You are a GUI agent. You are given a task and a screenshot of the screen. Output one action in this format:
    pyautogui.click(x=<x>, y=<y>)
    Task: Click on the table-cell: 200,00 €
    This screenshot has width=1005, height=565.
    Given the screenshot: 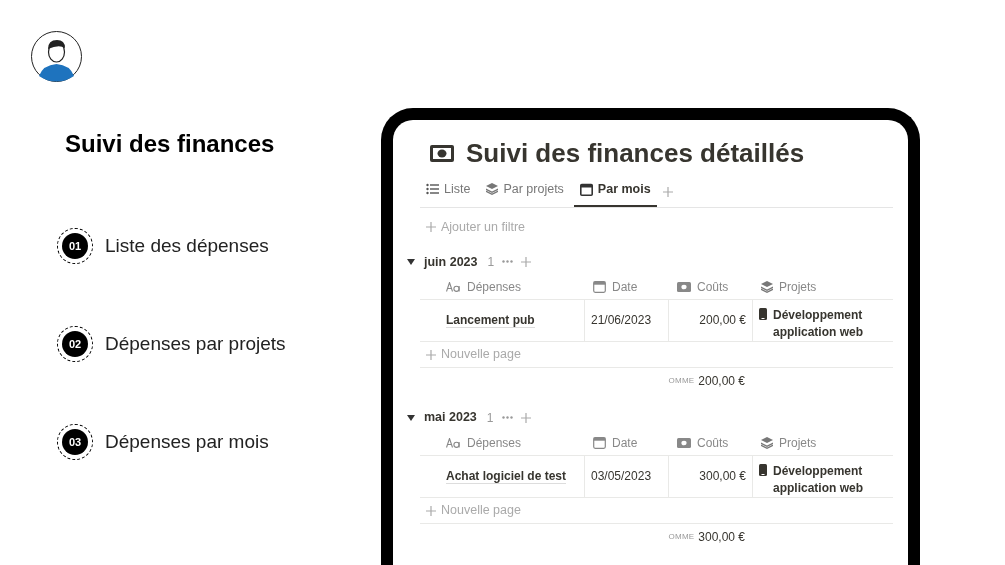 What is the action you would take?
    pyautogui.click(x=722, y=320)
    